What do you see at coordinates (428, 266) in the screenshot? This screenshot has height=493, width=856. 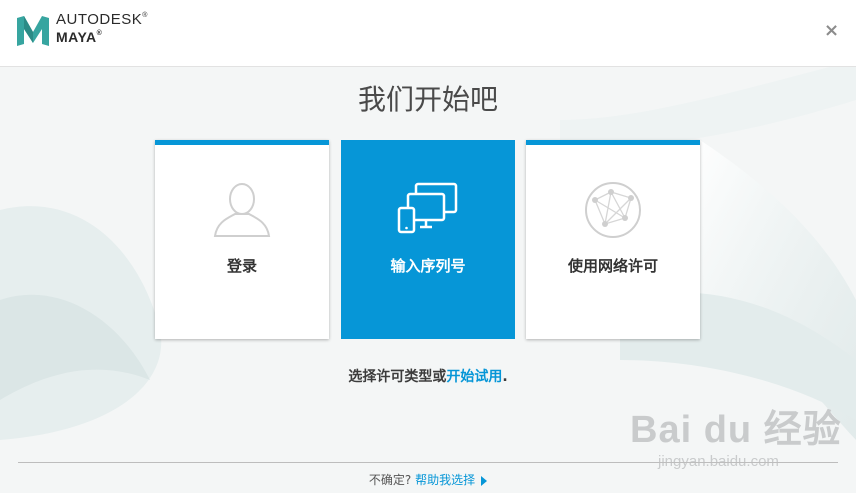 I see `enter-serial-label: 输入序列号` at bounding box center [428, 266].